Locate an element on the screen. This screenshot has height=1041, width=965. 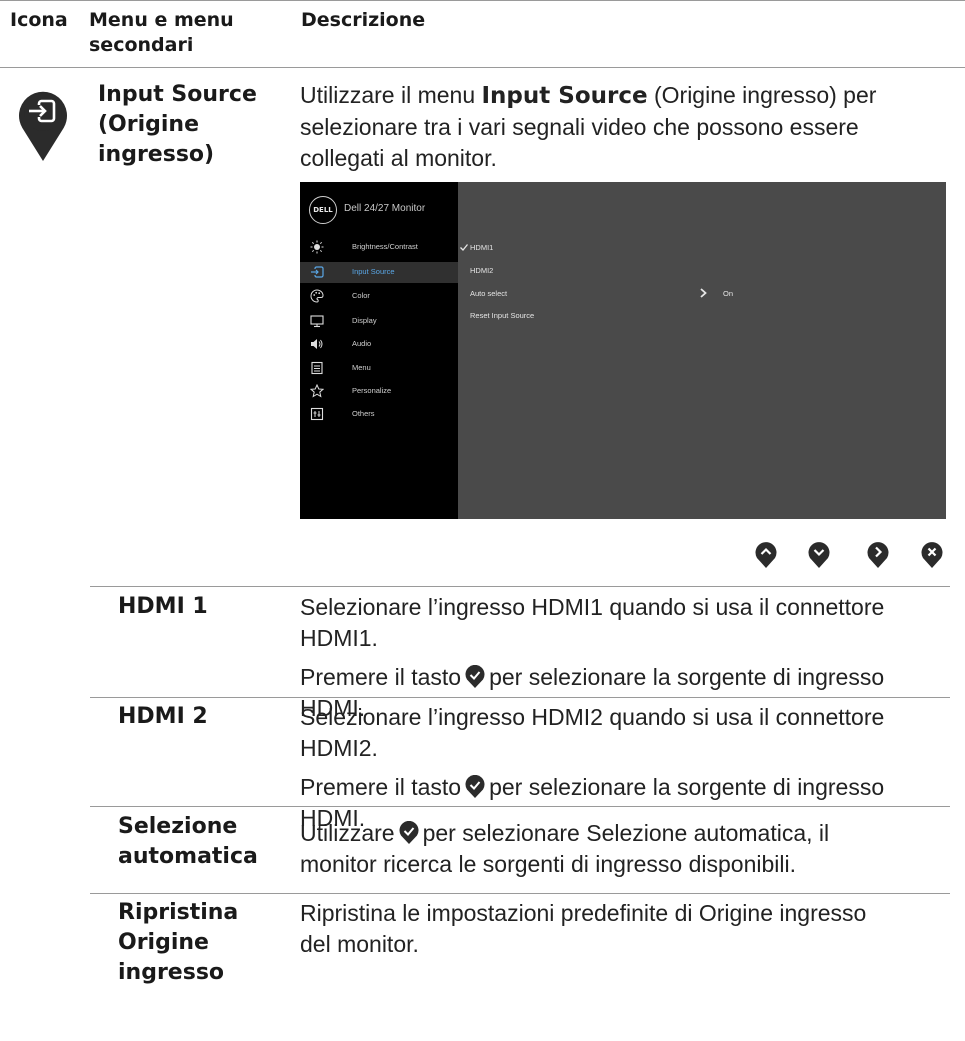
osd-option-hdmi2: HDMI2 is located at coordinates (481, 270).